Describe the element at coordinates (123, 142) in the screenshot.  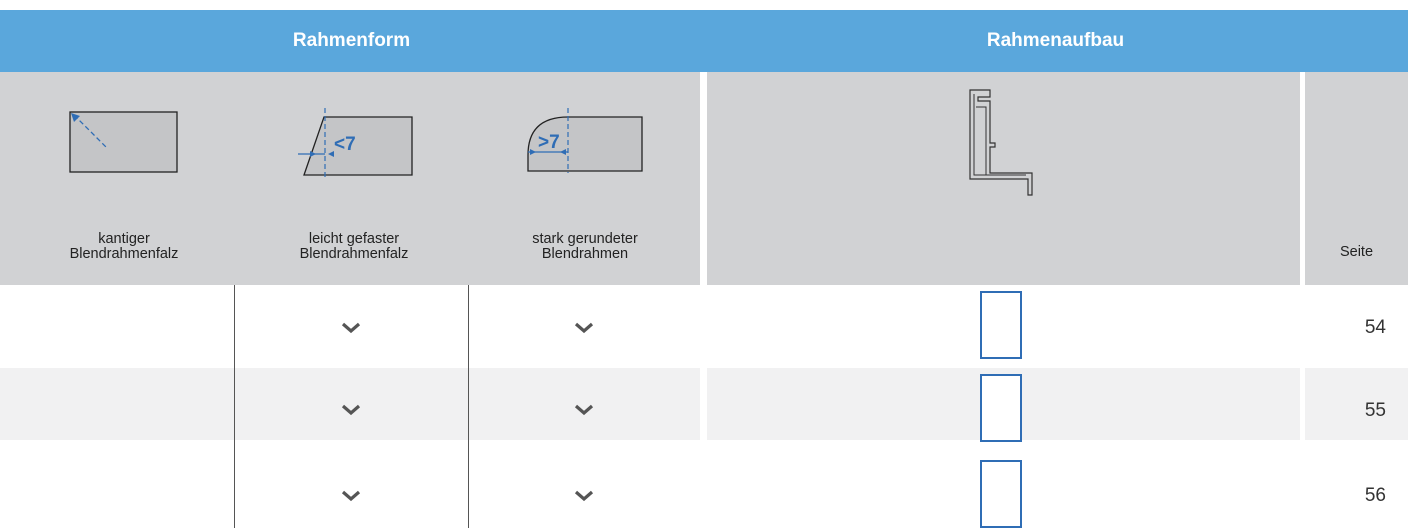
I see `kantig-shape-icon` at that location.